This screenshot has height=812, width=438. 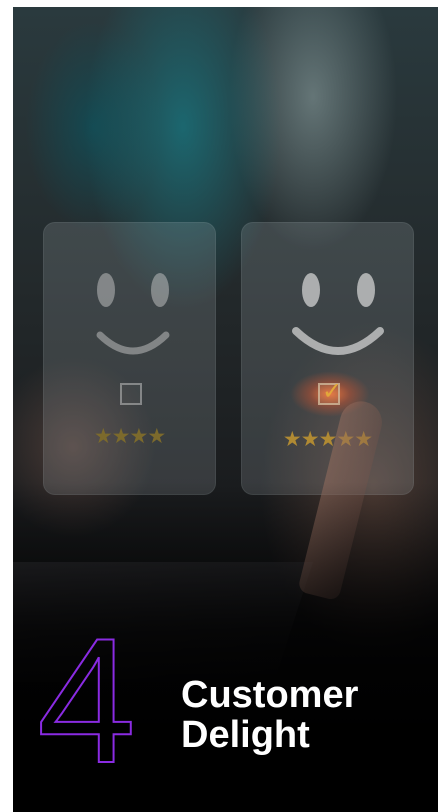 I want to click on title-line-2: Delight, so click(x=245, y=735).